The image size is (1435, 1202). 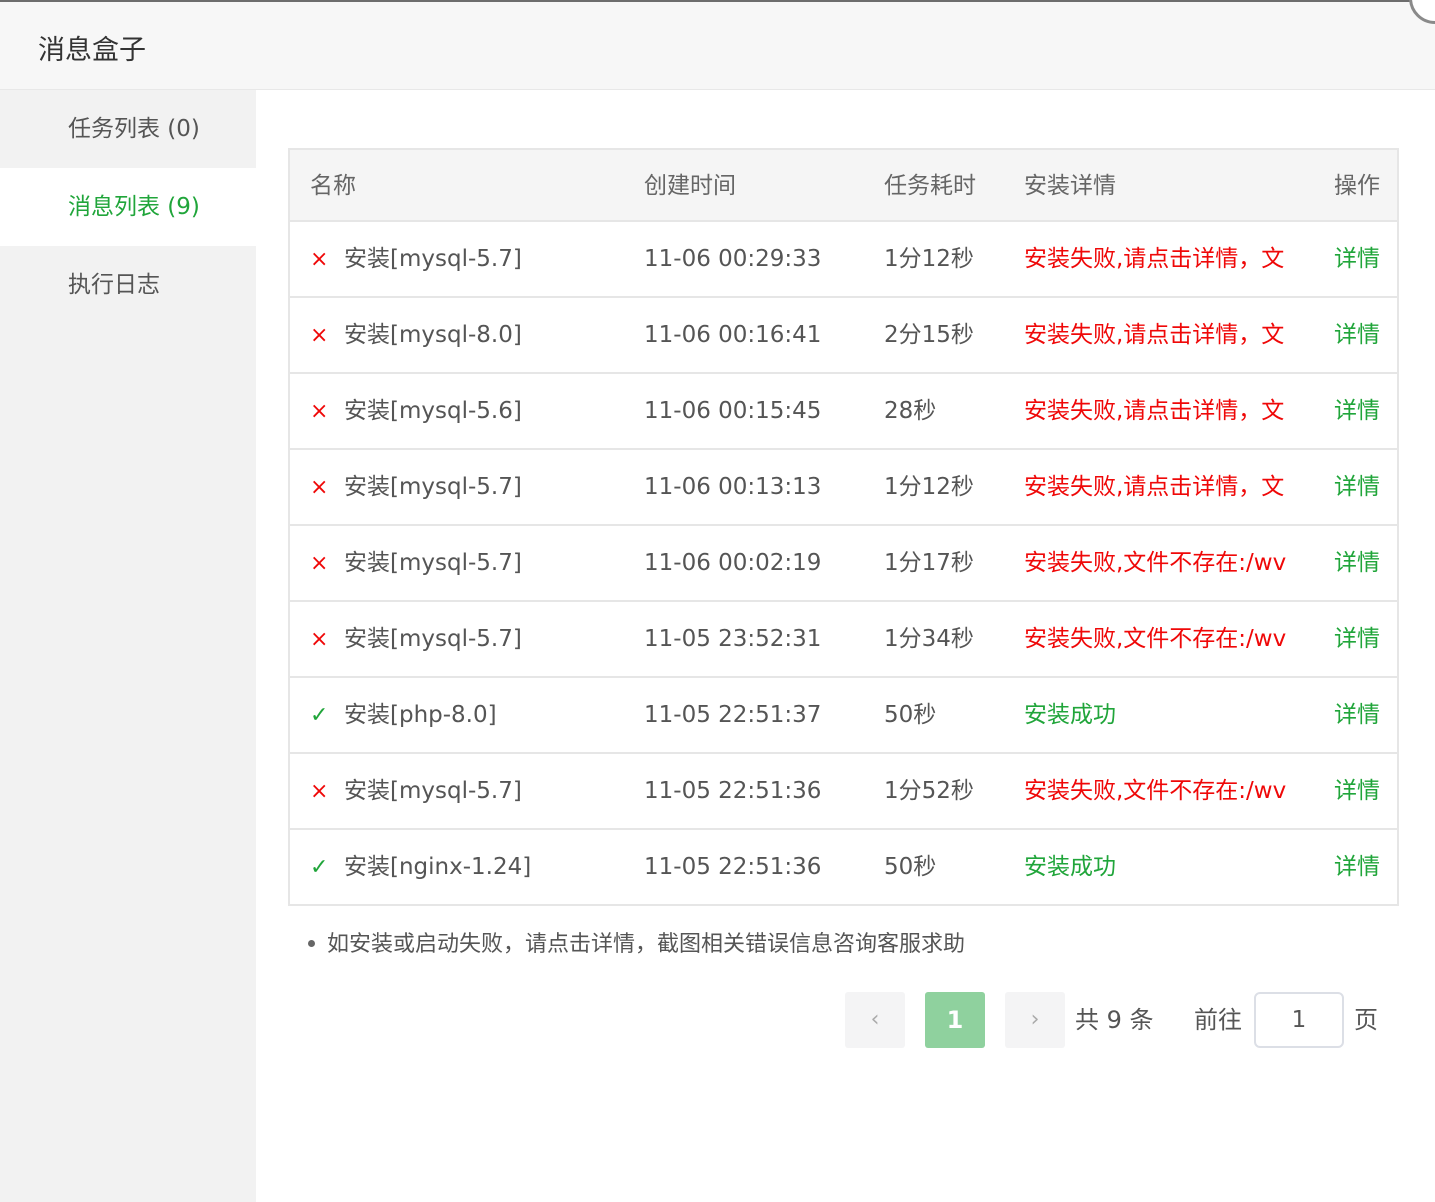 I want to click on dialog-title: 消息盒子, so click(x=92, y=50).